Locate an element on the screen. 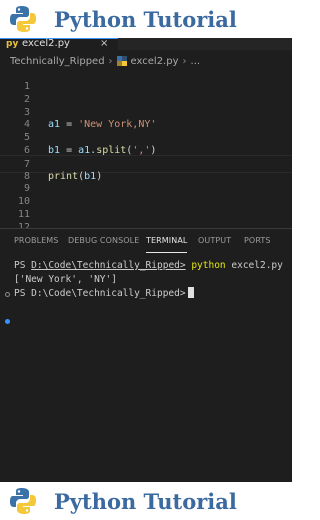 This screenshot has width=320, height=520. command-decoration-icon is located at coordinates (7, 321).